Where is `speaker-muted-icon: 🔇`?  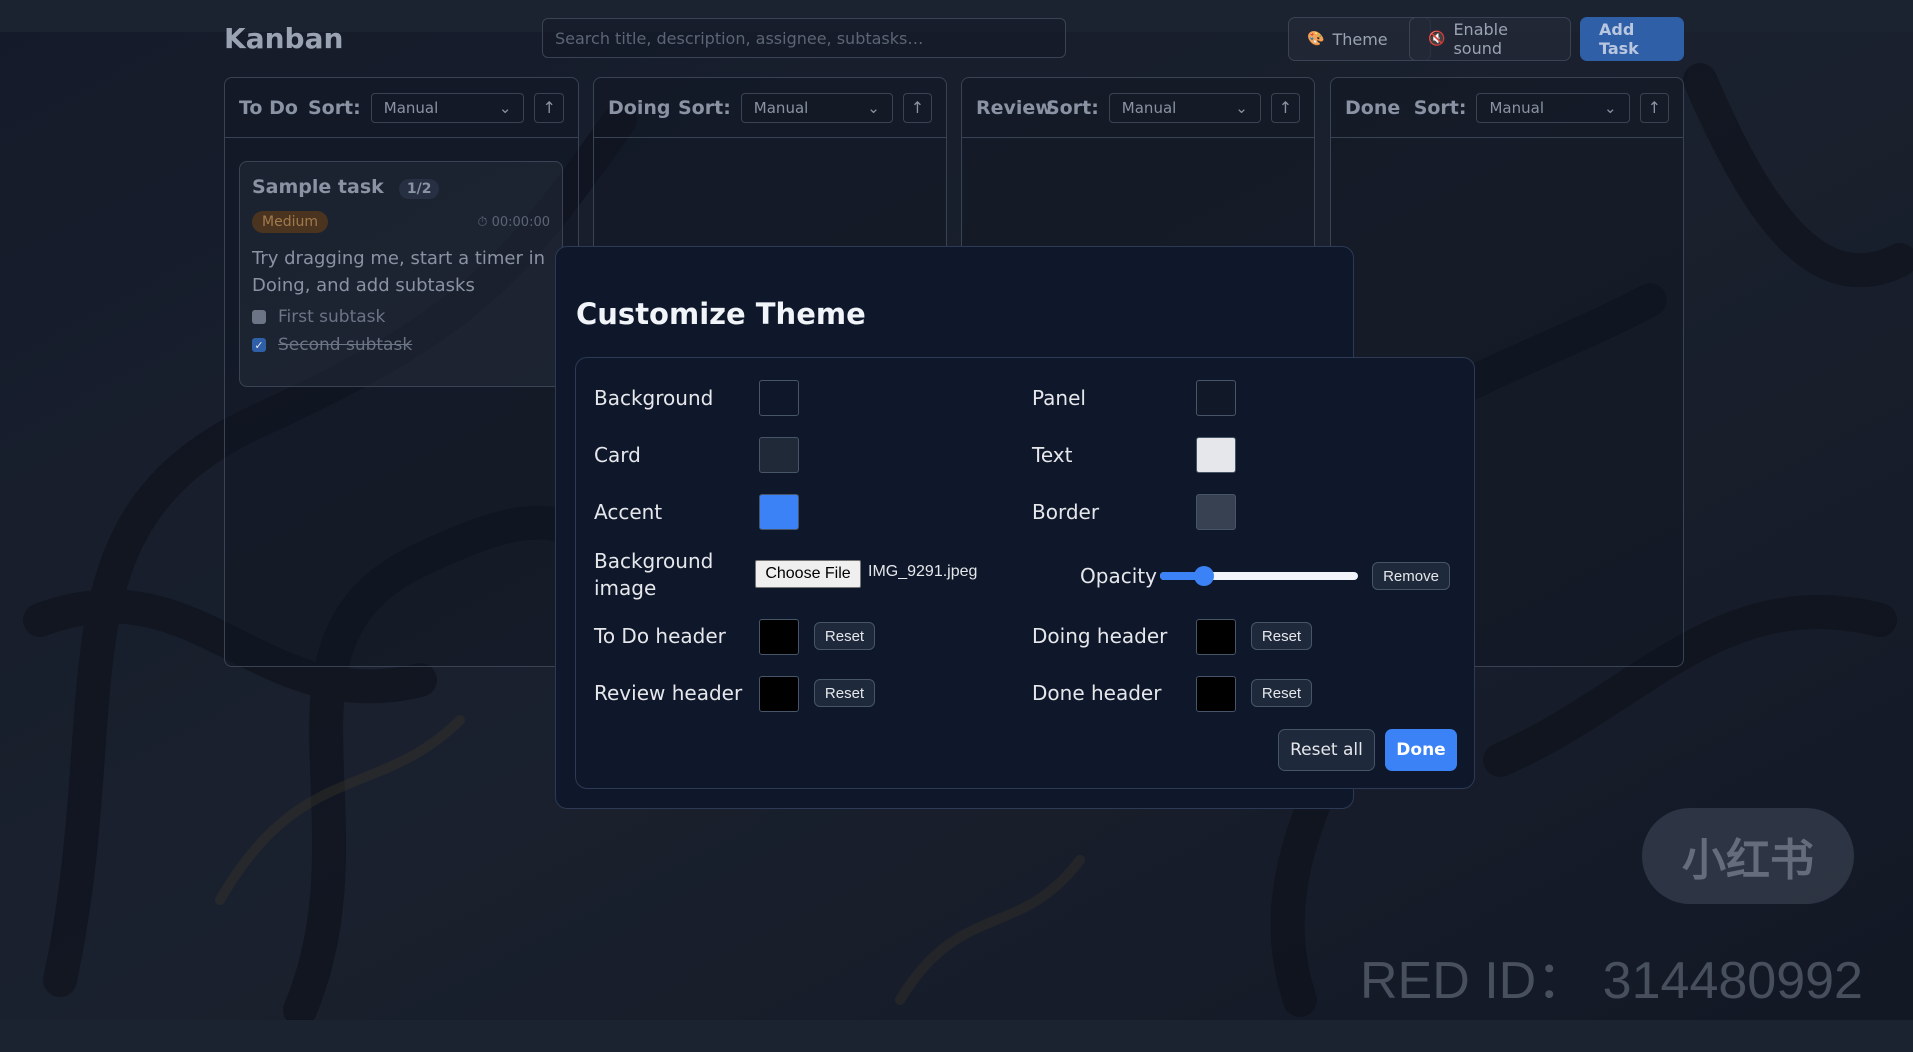 speaker-muted-icon: 🔇 is located at coordinates (1437, 39).